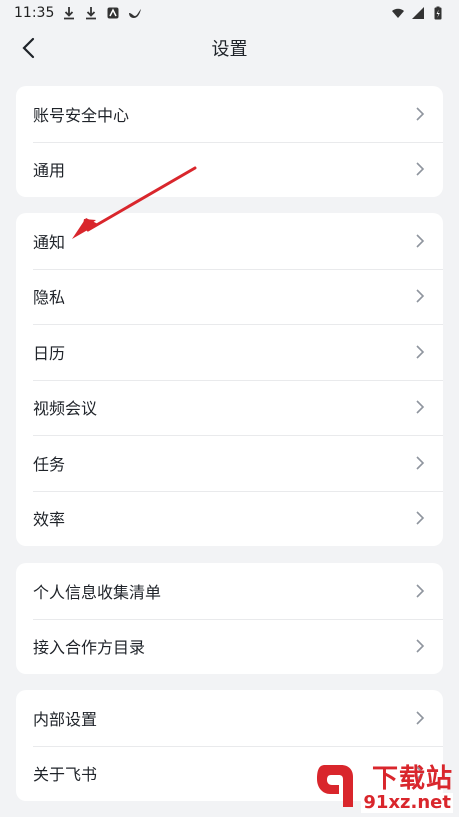 The height and width of the screenshot is (817, 459). What do you see at coordinates (229, 13) in the screenshot?
I see `status-bar: 11:35` at bounding box center [229, 13].